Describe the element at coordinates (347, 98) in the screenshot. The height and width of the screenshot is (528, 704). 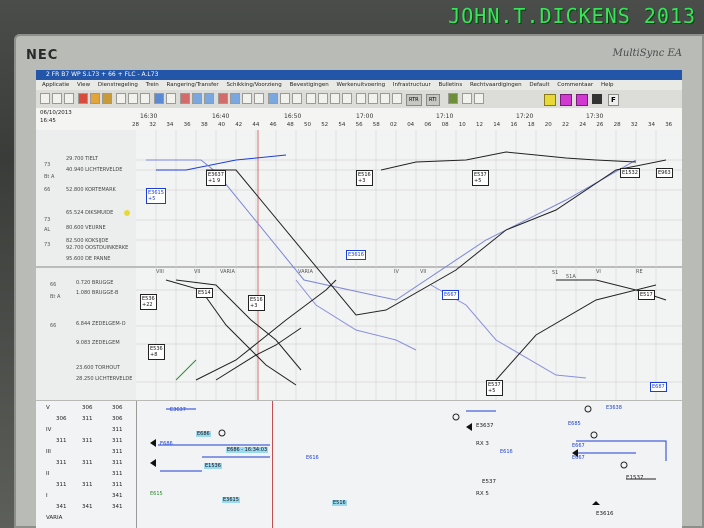
I see `export-icon` at that location.